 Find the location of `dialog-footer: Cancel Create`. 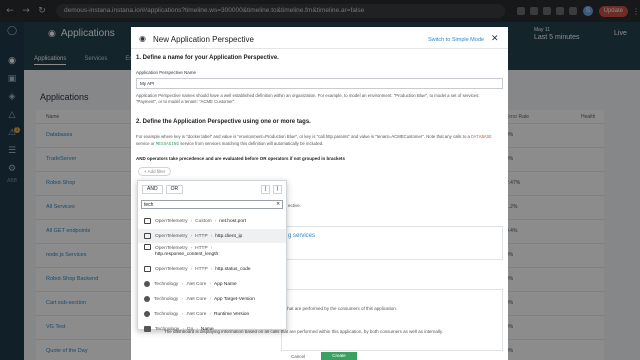

dialog-footer: Cancel Create is located at coordinates (319, 356).